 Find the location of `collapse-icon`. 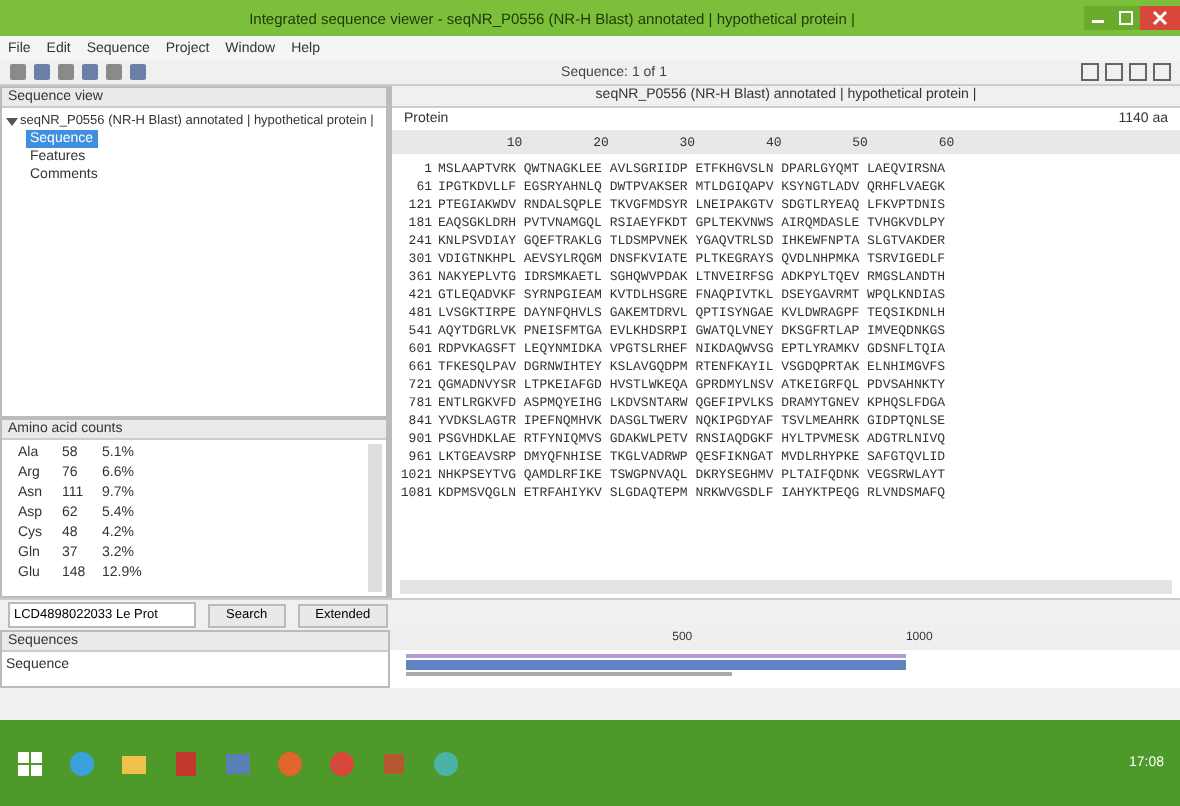

collapse-icon is located at coordinates (12, 121).